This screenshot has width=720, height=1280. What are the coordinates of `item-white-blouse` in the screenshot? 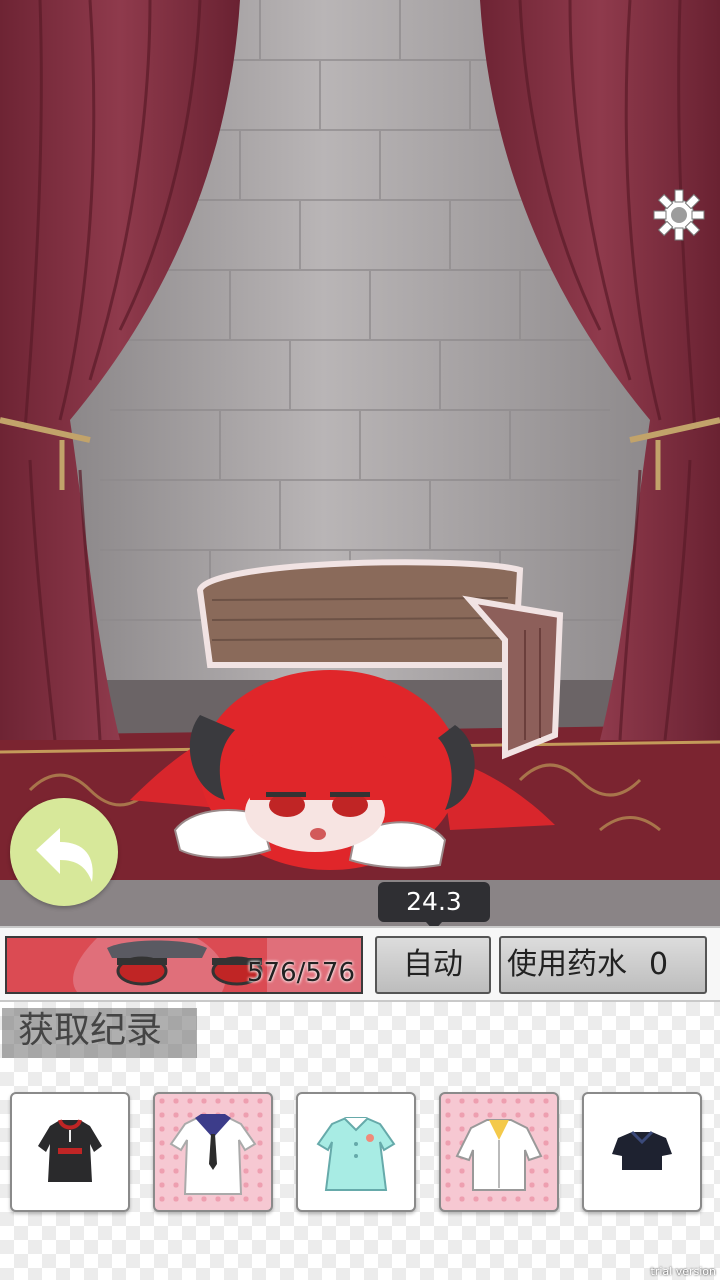 It's located at (499, 1152).